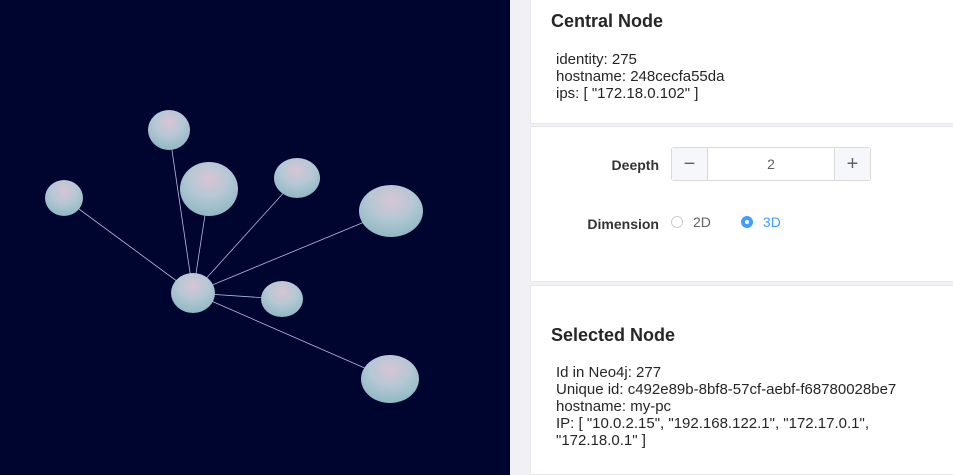 This screenshot has width=953, height=475. What do you see at coordinates (613, 335) in the screenshot?
I see `selected-node-title: Selected Node` at bounding box center [613, 335].